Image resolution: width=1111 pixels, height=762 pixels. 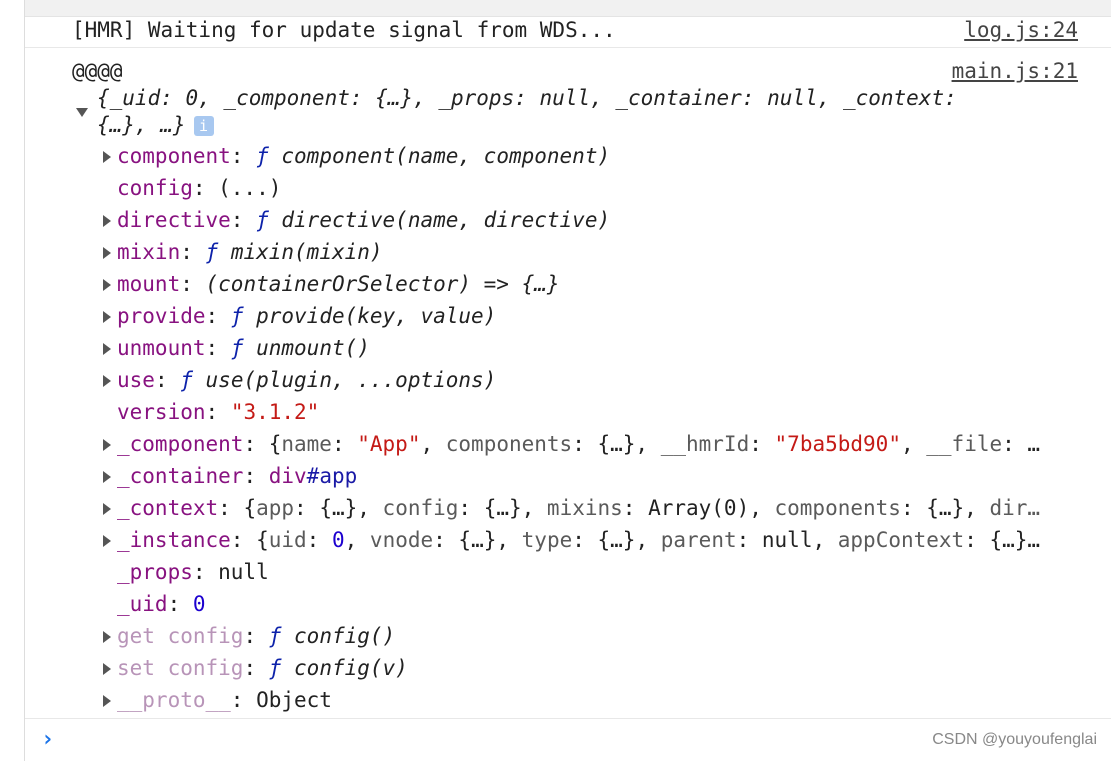 I want to click on source-link: log.js:24, so click(x=1021, y=30).